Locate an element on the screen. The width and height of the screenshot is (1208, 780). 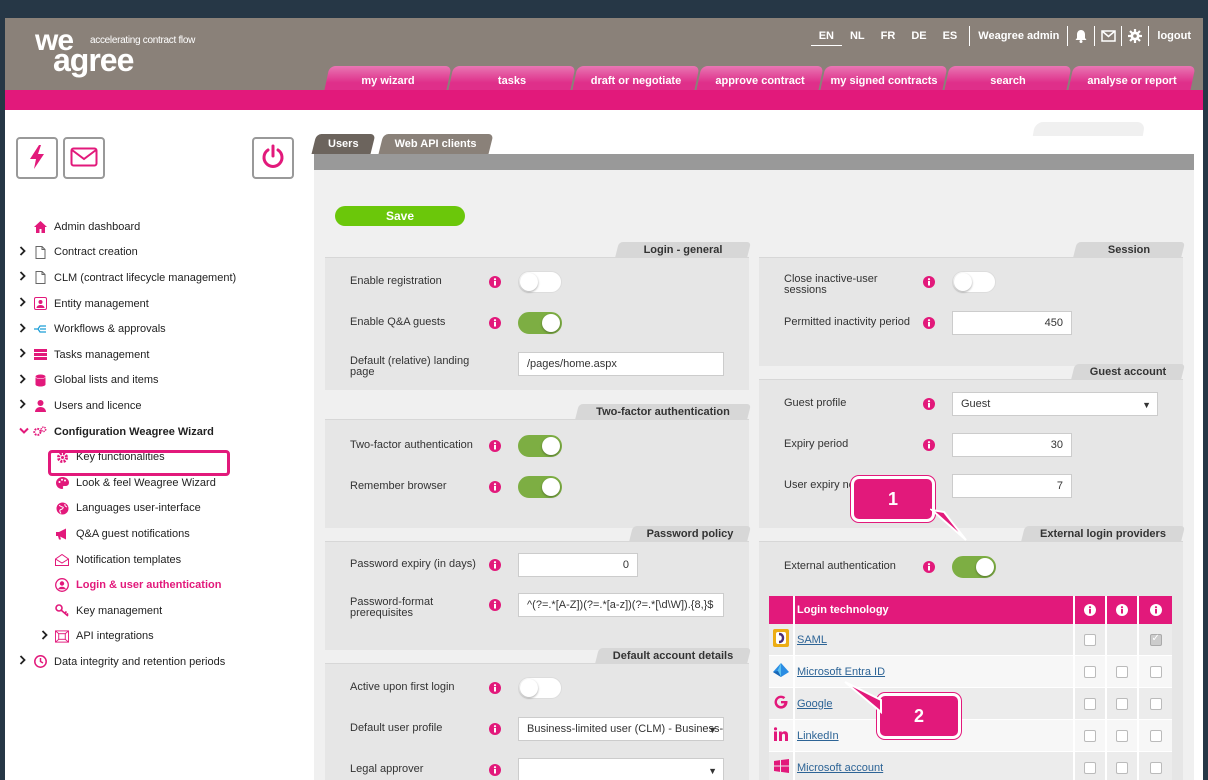
lang-de: DE is located at coordinates (918, 36).